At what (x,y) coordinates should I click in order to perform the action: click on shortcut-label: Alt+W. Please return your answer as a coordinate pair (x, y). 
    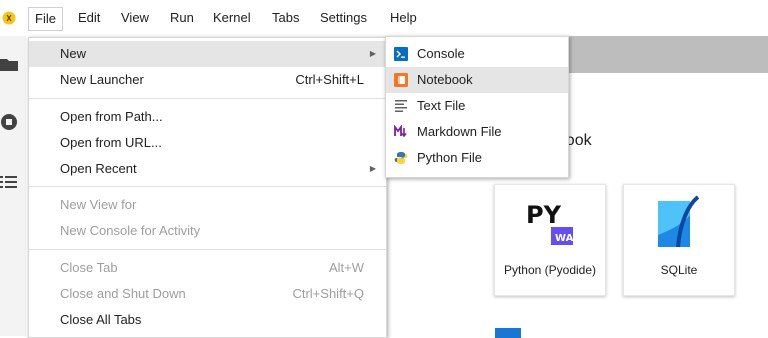
    Looking at the image, I should click on (346, 267).